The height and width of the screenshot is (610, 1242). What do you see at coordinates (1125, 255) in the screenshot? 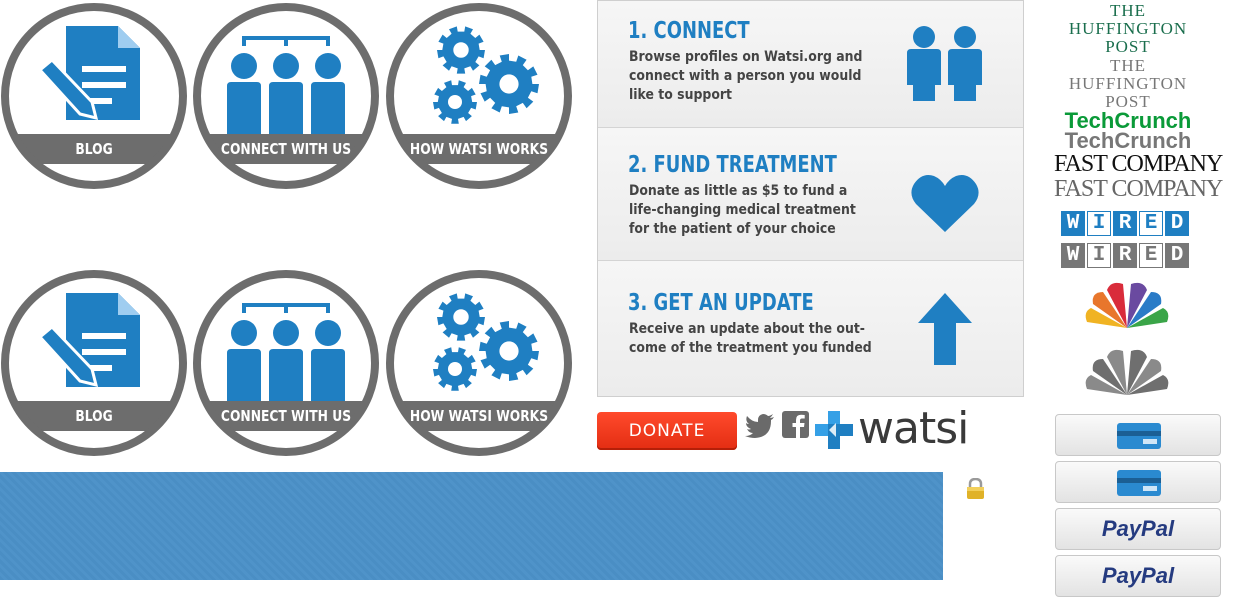
I see `wired-logo-gray: W I R E D` at bounding box center [1125, 255].